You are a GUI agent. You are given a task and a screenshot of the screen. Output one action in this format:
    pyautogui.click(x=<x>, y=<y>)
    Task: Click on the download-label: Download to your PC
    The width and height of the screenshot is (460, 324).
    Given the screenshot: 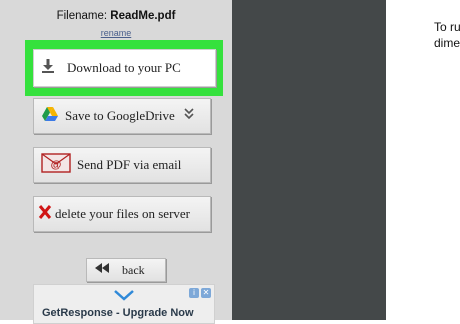 What is the action you would take?
    pyautogui.click(x=124, y=67)
    